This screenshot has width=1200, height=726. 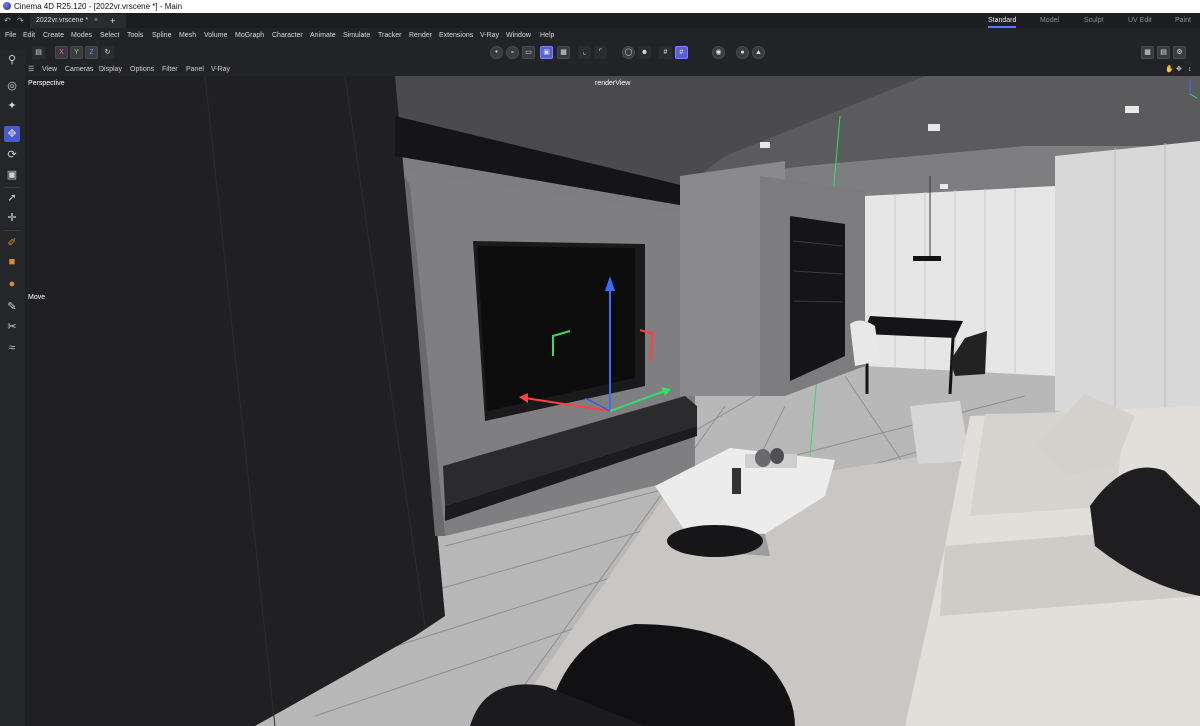 What do you see at coordinates (53, 35) in the screenshot?
I see `menu-create: Create` at bounding box center [53, 35].